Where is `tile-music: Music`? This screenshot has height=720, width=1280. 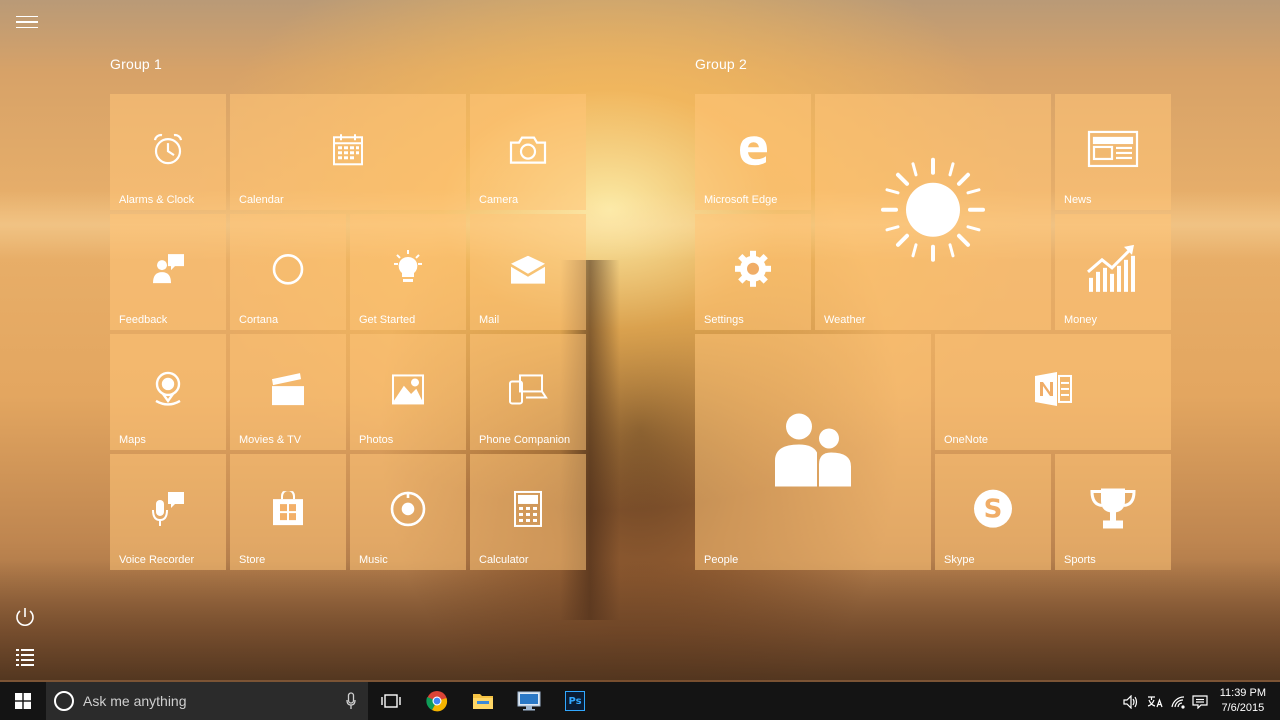 tile-music: Music is located at coordinates (408, 512).